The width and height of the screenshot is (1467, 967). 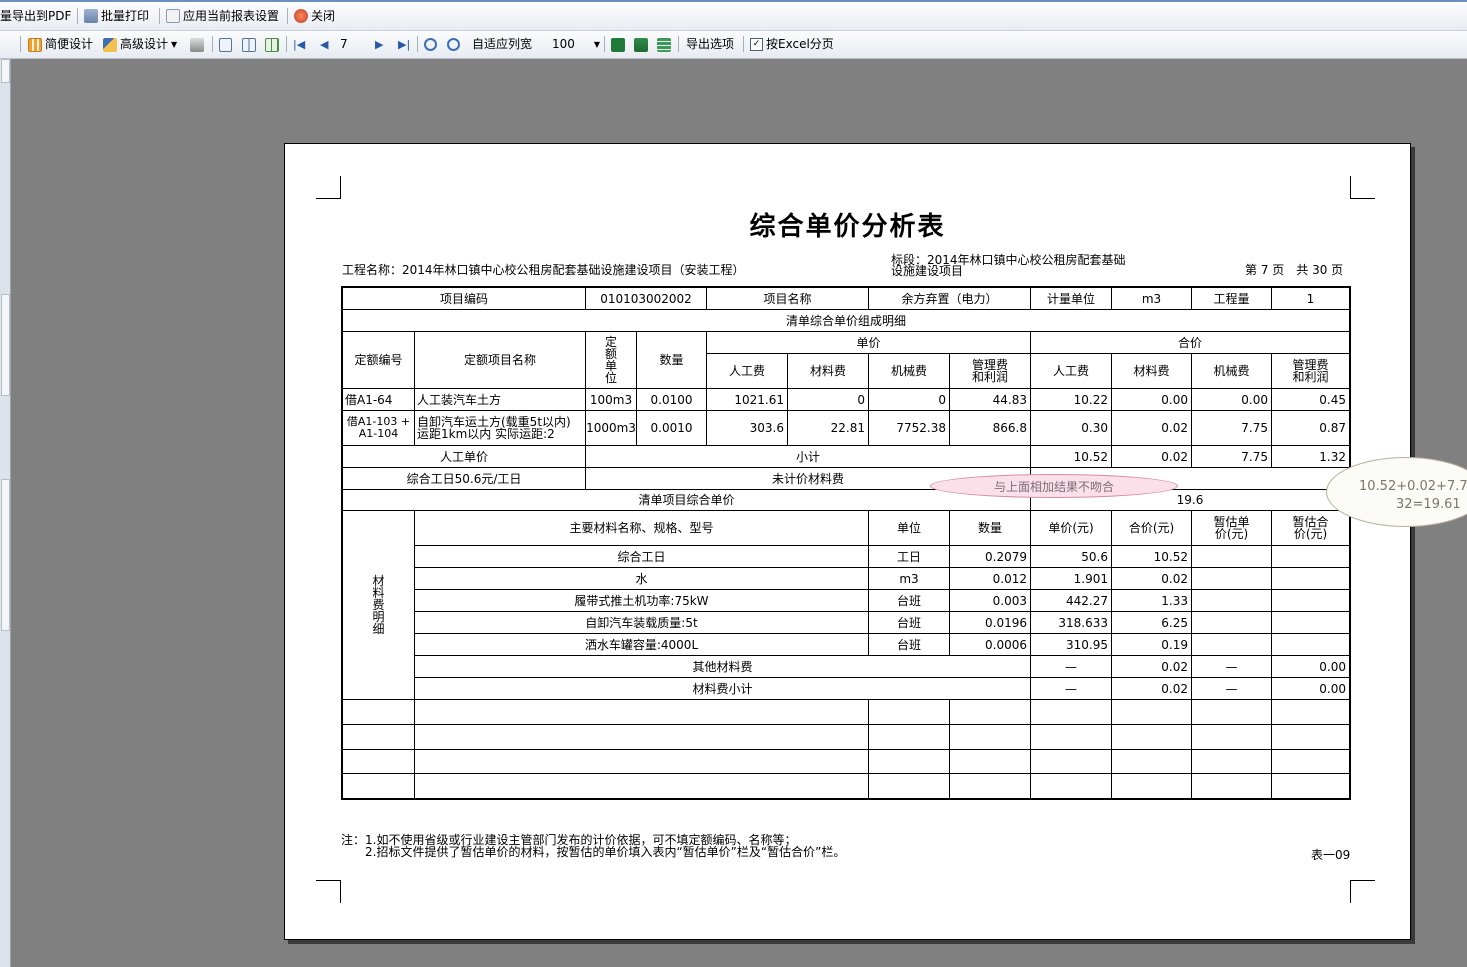 What do you see at coordinates (792, 44) in the screenshot?
I see `excel-paging-checkbox: ✓ 按Excel分页` at bounding box center [792, 44].